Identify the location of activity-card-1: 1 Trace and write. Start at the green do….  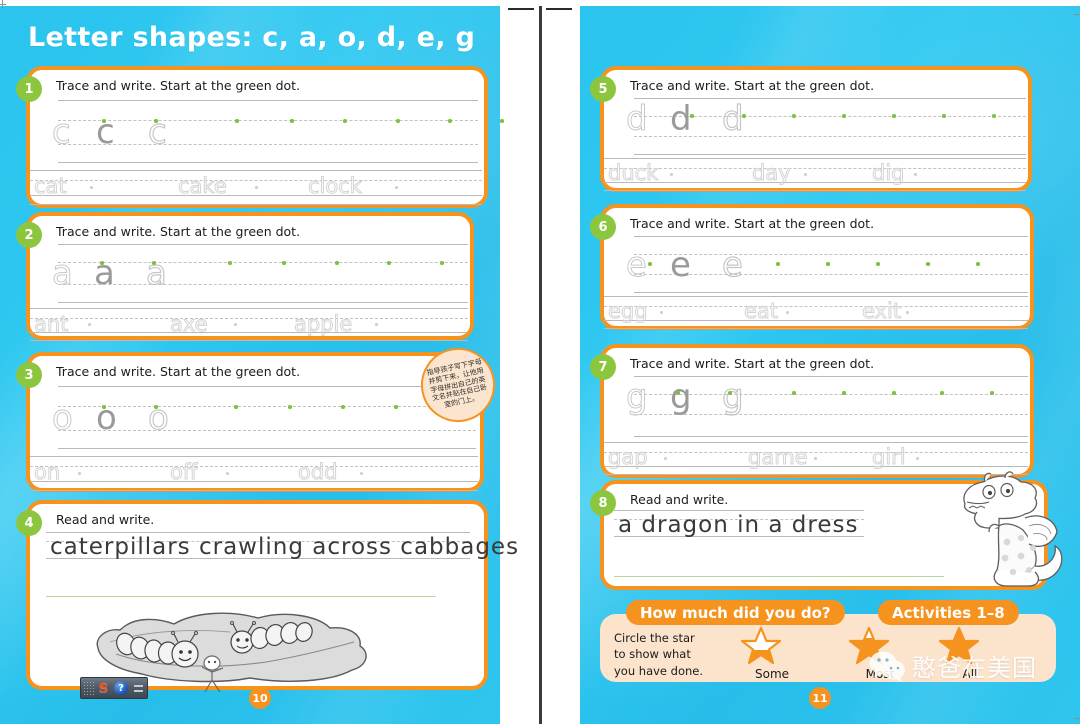
(260, 137).